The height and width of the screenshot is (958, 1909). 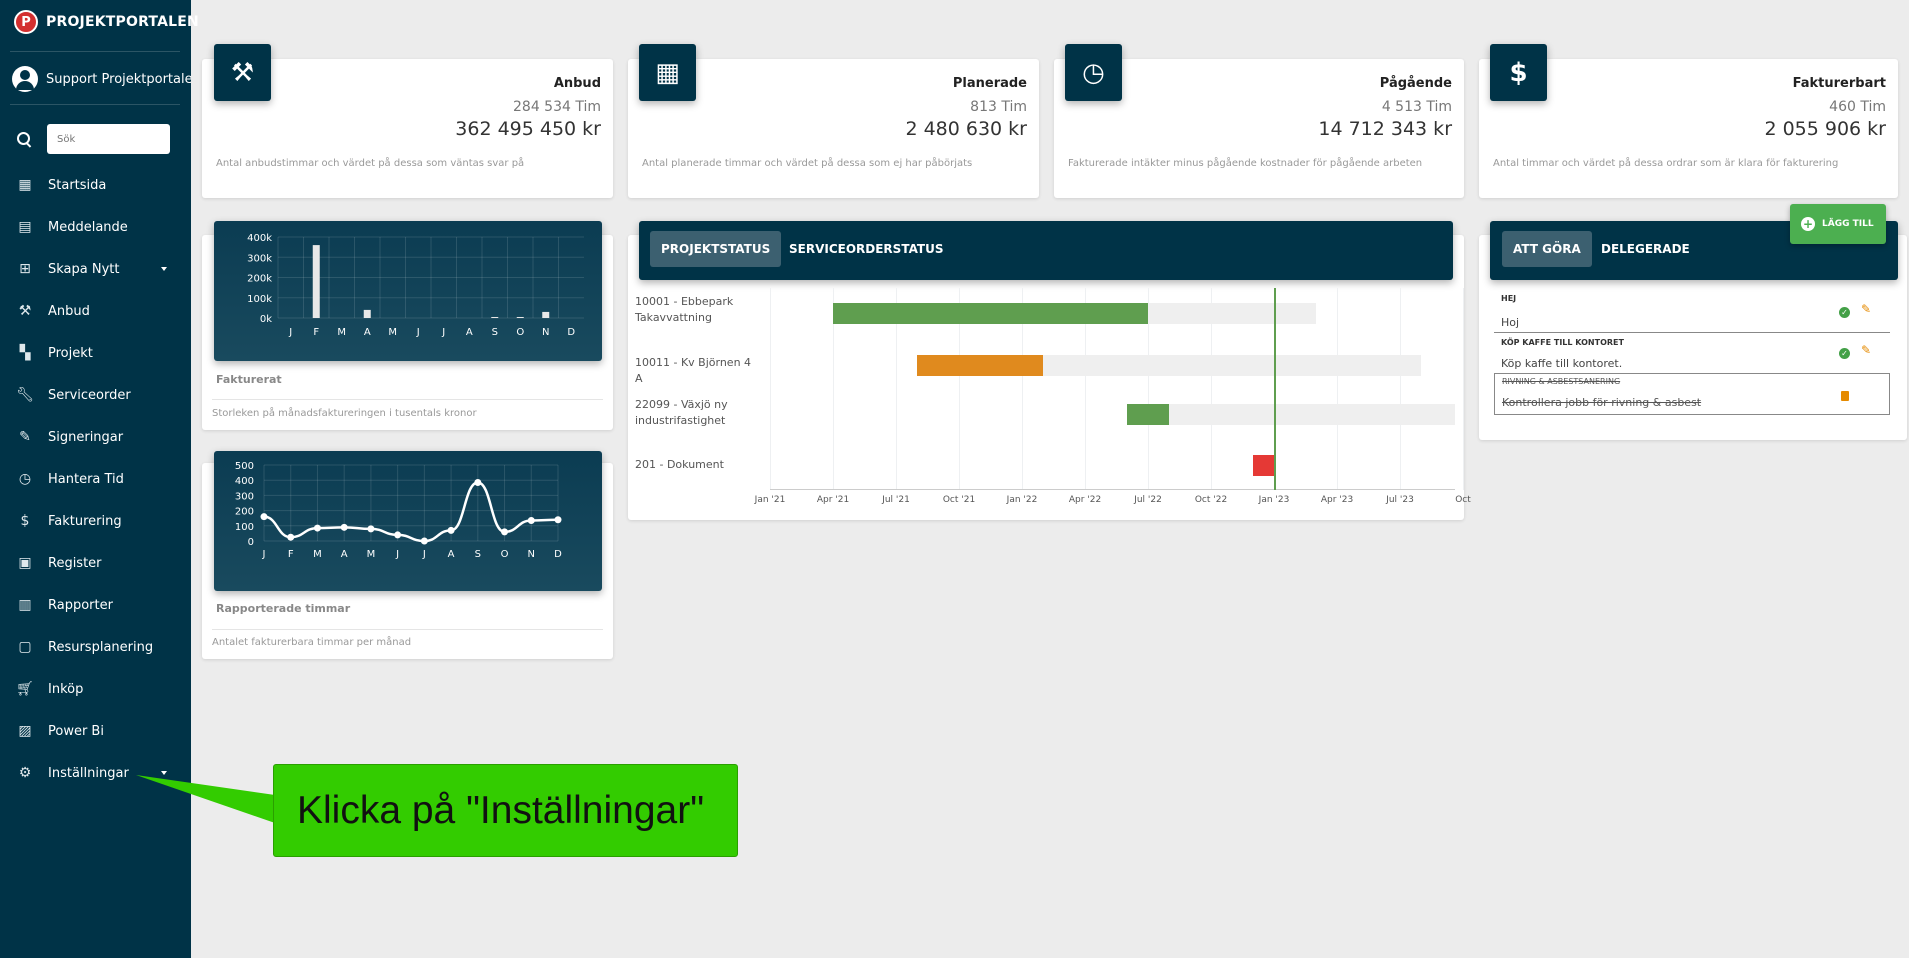 What do you see at coordinates (411, 512) in the screenshot?
I see `series-line` at bounding box center [411, 512].